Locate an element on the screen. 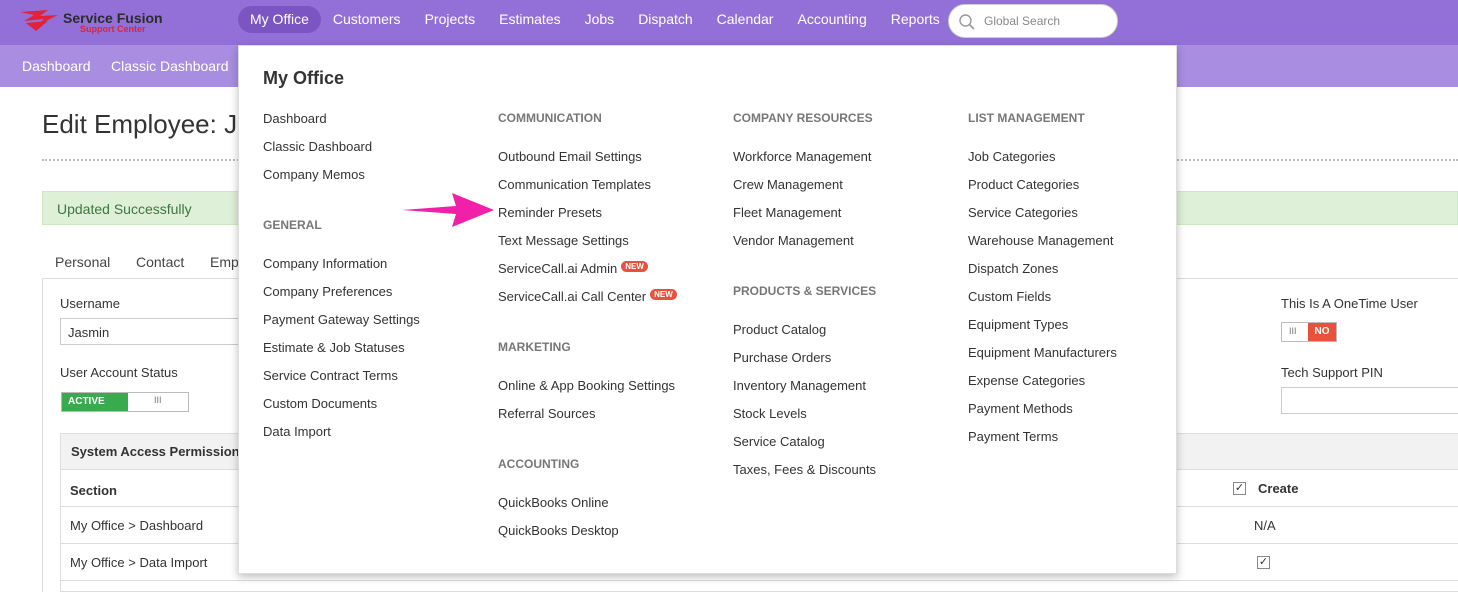 The width and height of the screenshot is (1458, 592). alert-text: Updated Successfully is located at coordinates (124, 209).